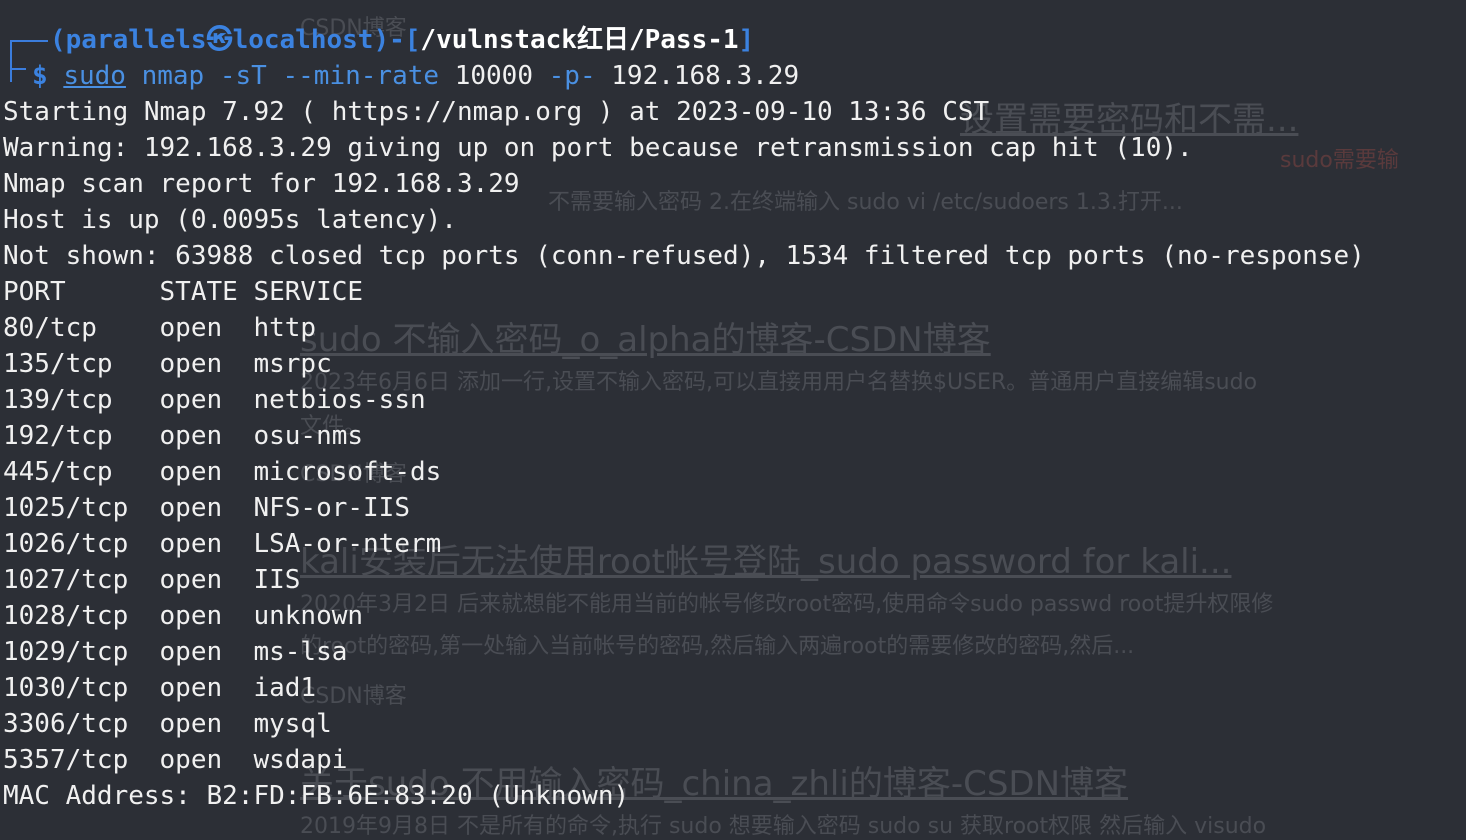 The height and width of the screenshot is (840, 1466). I want to click on port-row: 1026/tcp open LSA-or-nterm, so click(222, 544).